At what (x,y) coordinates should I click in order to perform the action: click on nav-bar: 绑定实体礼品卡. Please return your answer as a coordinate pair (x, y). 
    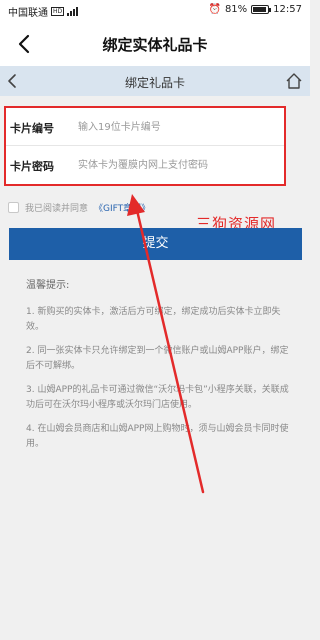
    Looking at the image, I should click on (155, 44).